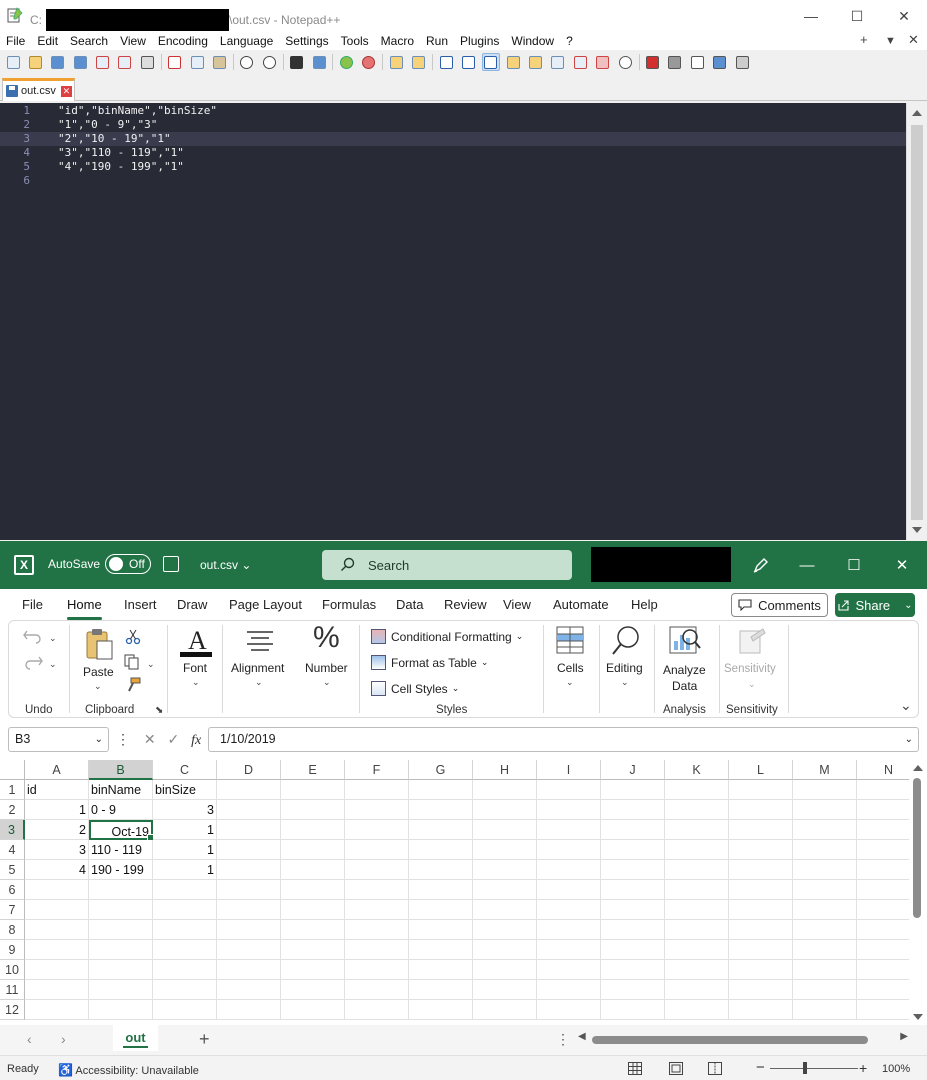 The image size is (927, 1080). Describe the element at coordinates (57, 970) in the screenshot. I see `cell-a10` at that location.